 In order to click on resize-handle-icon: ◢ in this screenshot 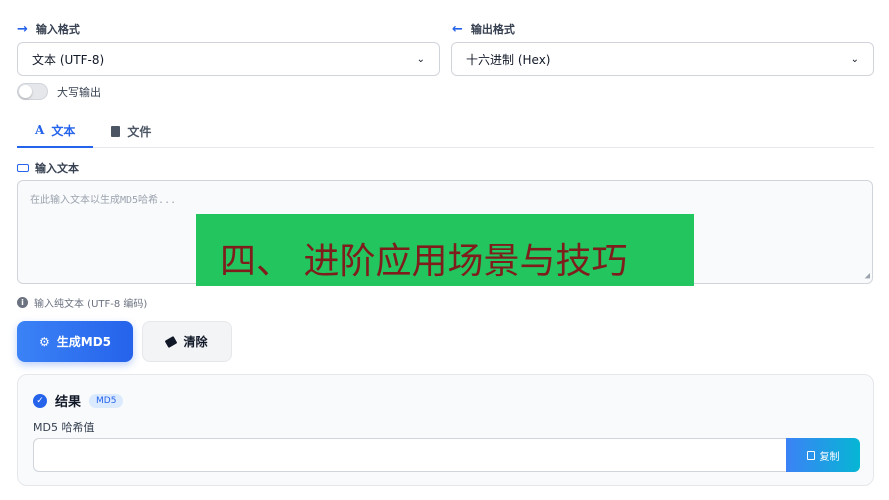, I will do `click(867, 276)`.